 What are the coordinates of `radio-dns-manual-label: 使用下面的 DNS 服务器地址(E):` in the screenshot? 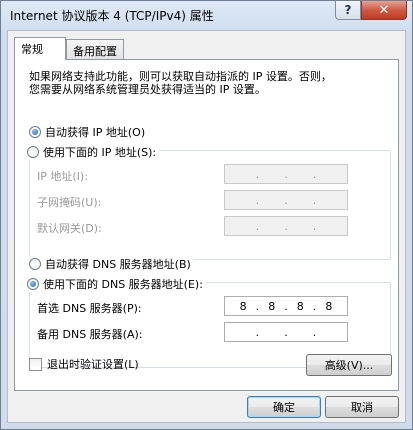 It's located at (123, 284).